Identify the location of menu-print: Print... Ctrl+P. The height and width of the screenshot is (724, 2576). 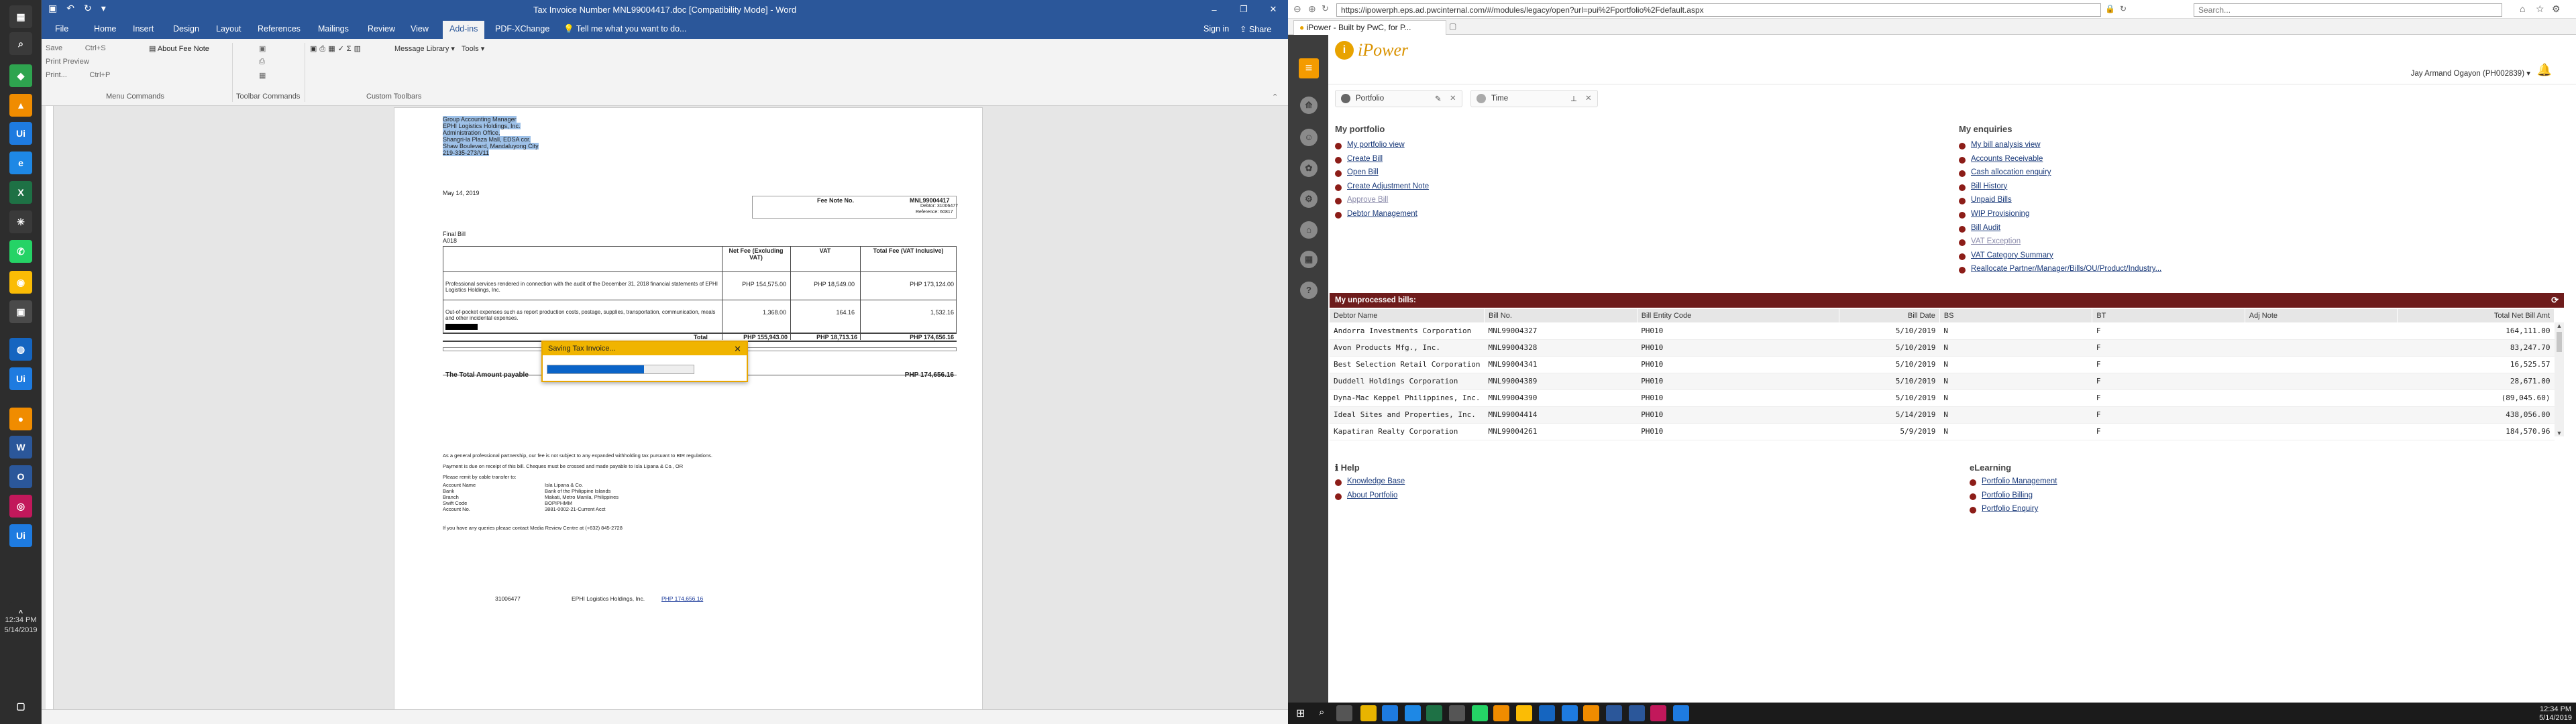
(78, 75).